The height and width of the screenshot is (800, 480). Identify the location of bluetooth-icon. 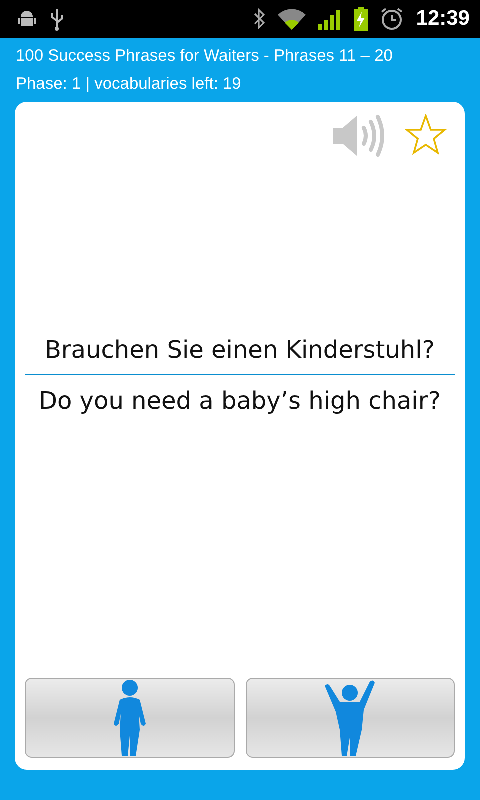
(260, 19).